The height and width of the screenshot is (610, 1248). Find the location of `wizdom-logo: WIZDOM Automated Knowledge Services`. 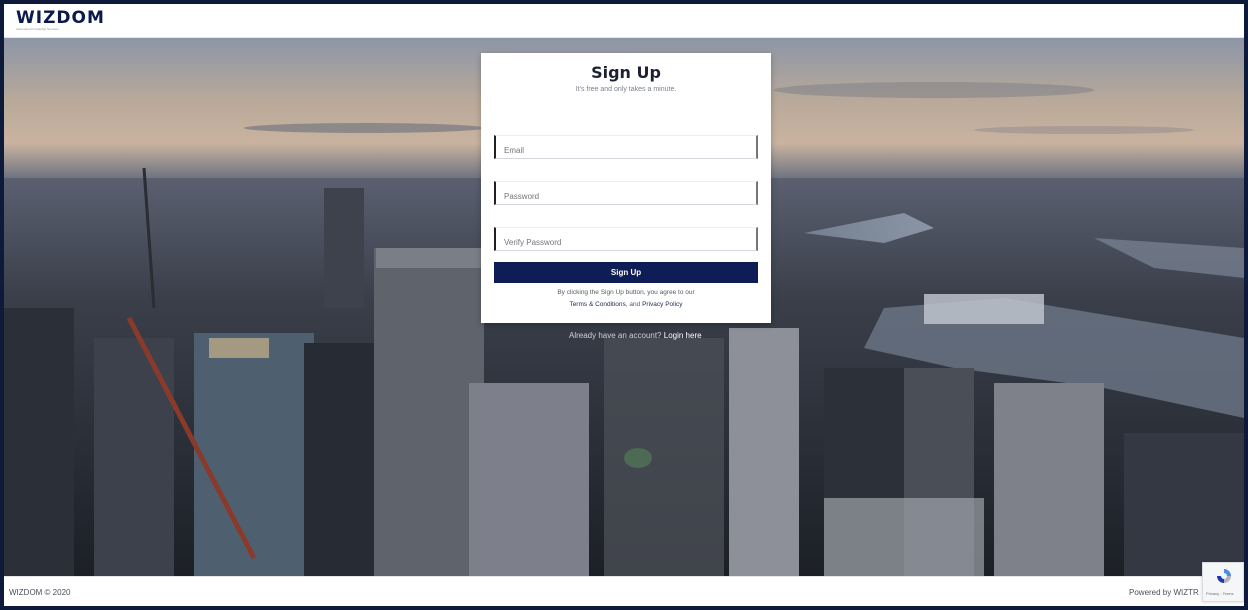

wizdom-logo: WIZDOM Automated Knowledge Services is located at coordinates (60, 20).